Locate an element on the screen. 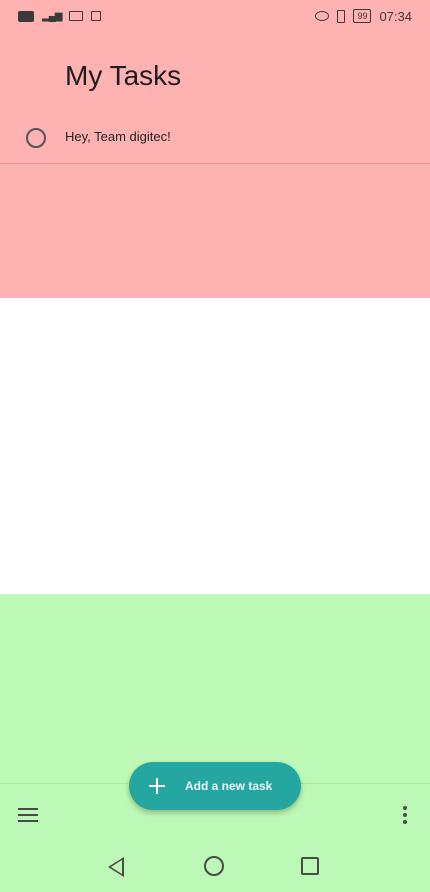 This screenshot has height=892, width=430. task-title: Hey, Team digitec! is located at coordinates (118, 136).